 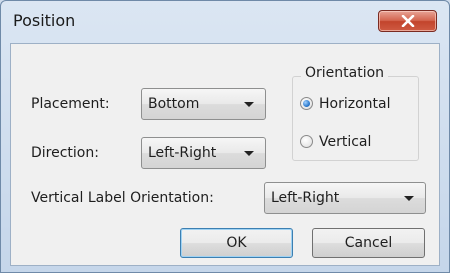 What do you see at coordinates (306, 141) in the screenshot?
I see `radio-button` at bounding box center [306, 141].